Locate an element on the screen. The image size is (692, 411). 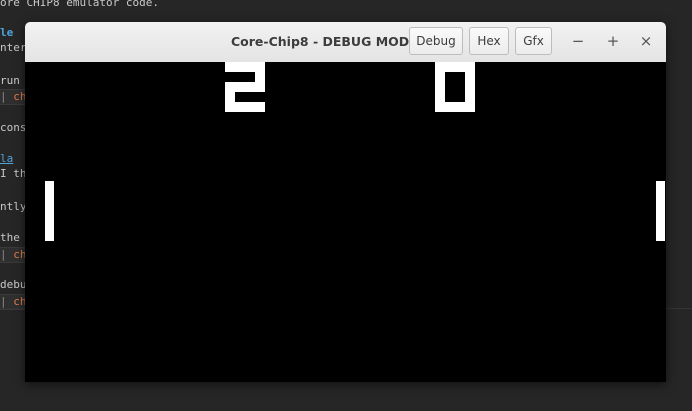
score-left is located at coordinates (245, 87).